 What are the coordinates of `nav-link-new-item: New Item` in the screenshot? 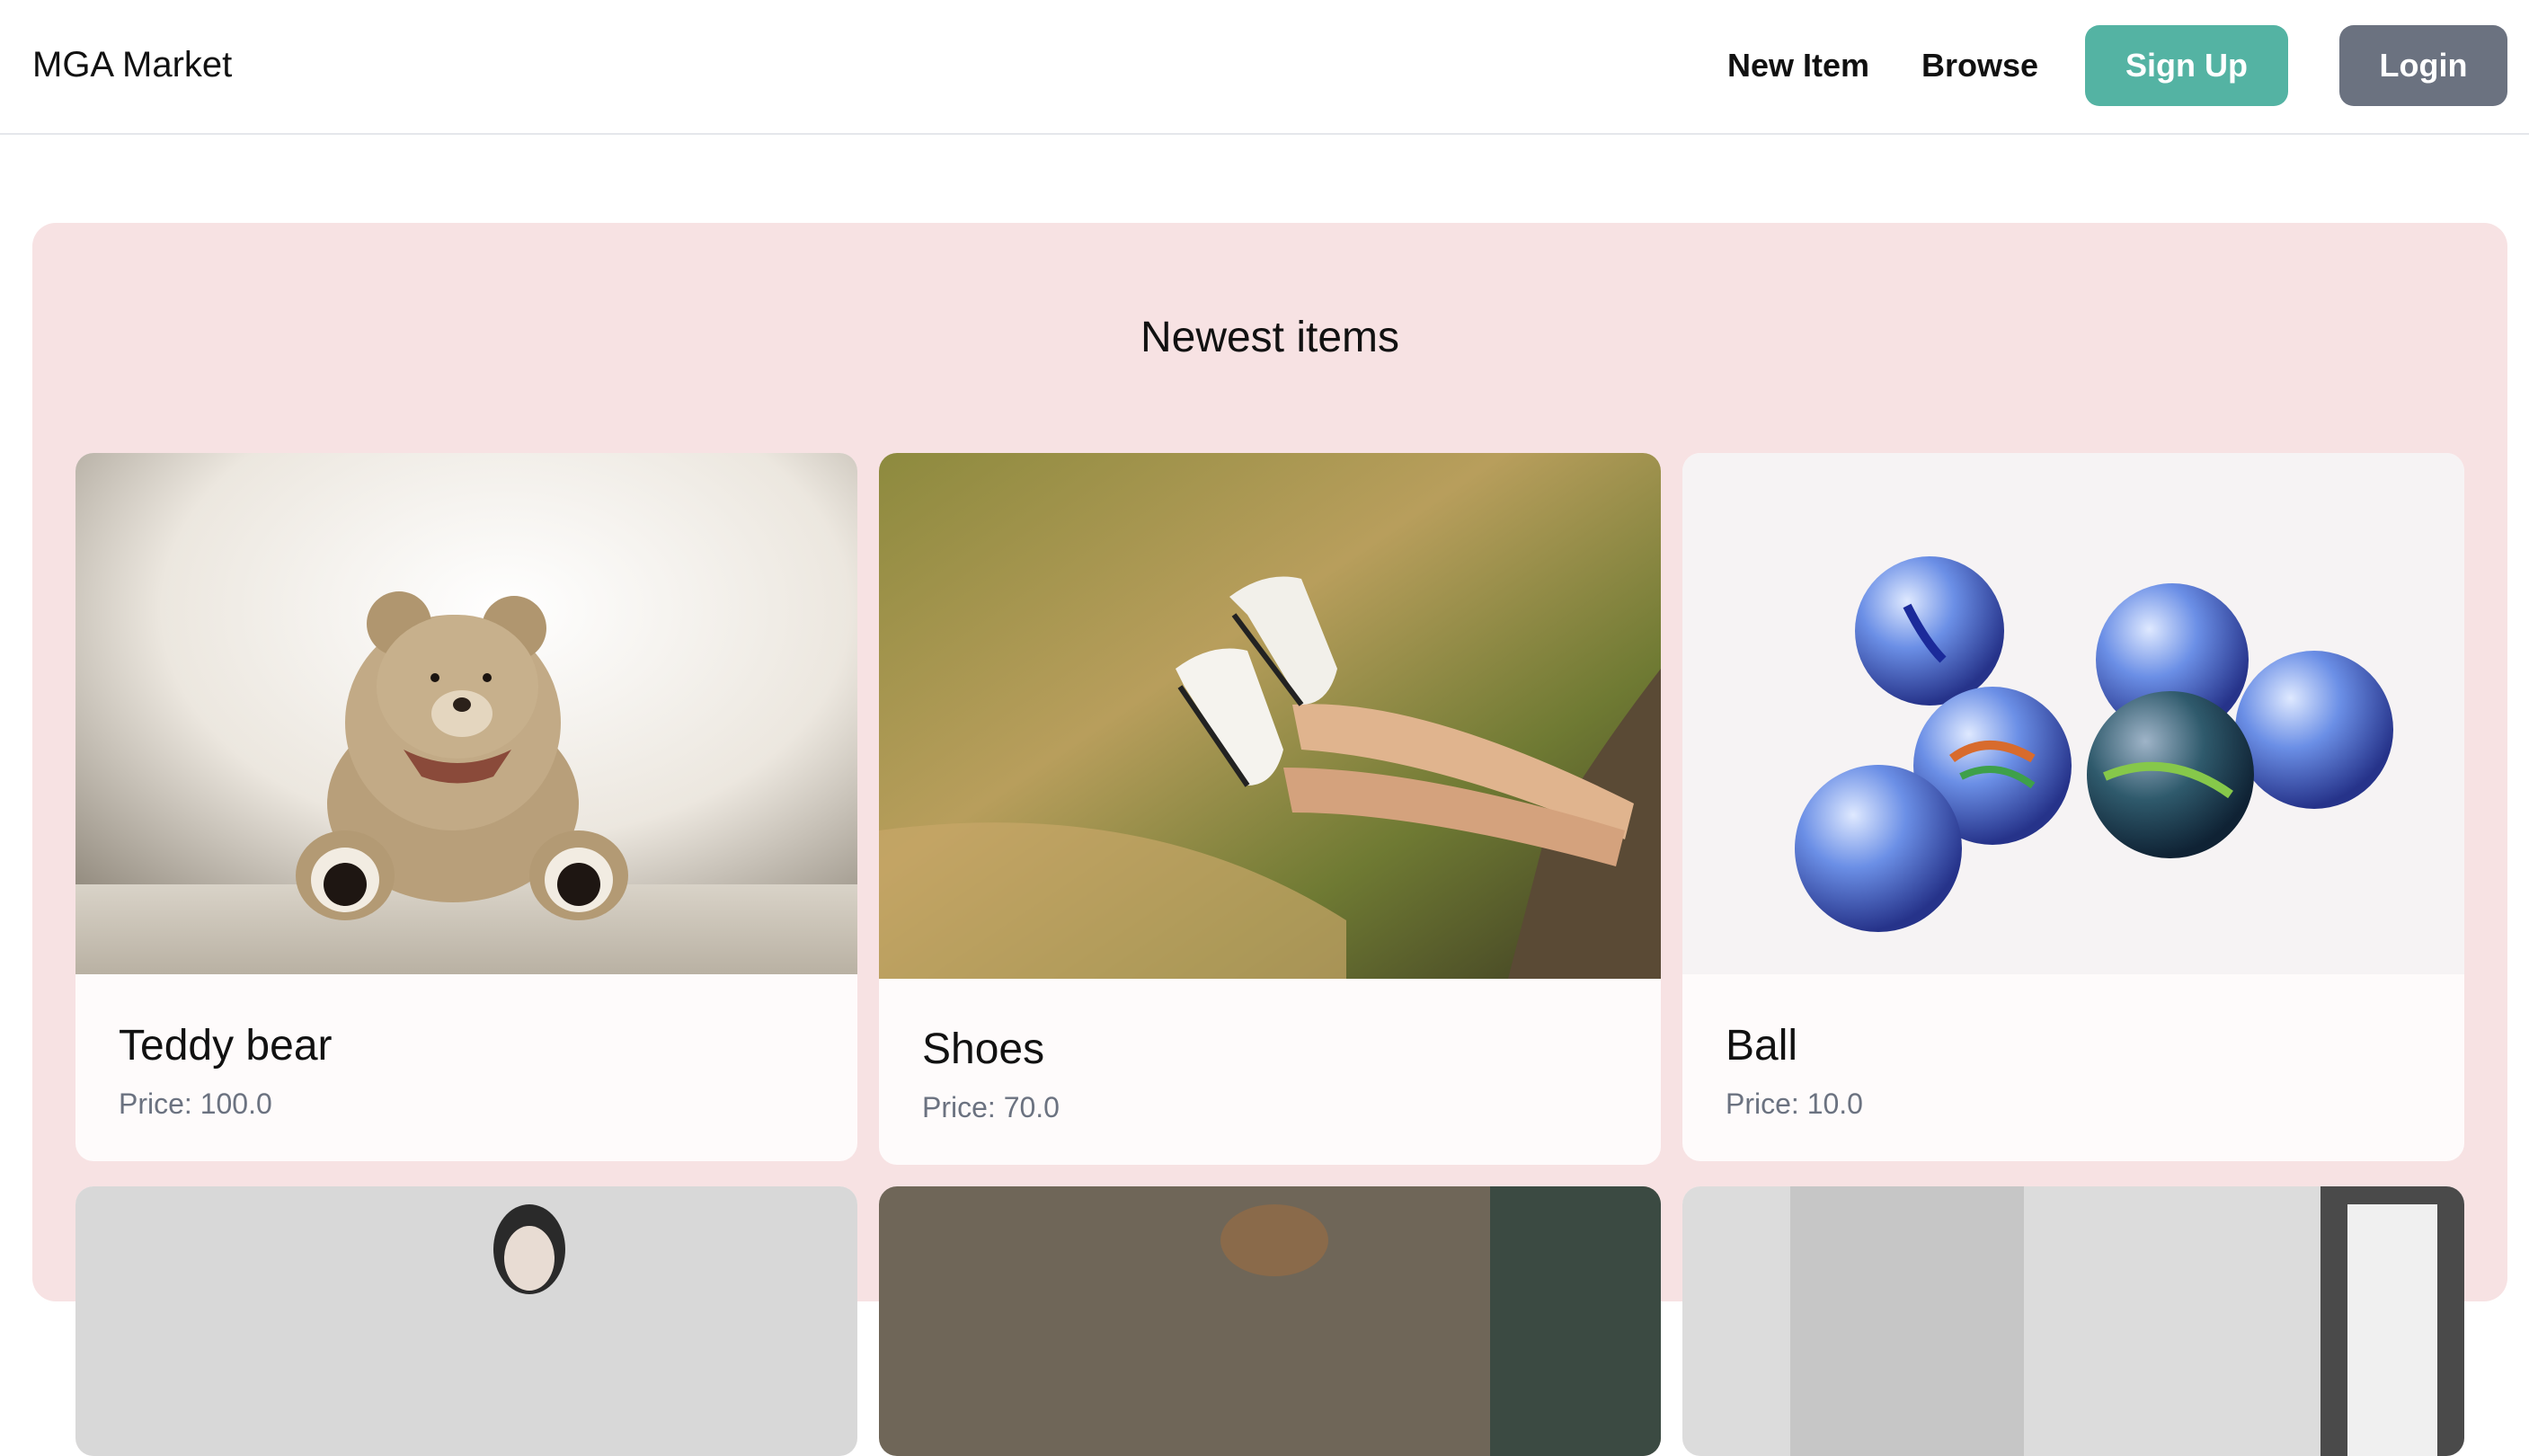 It's located at (1798, 65).